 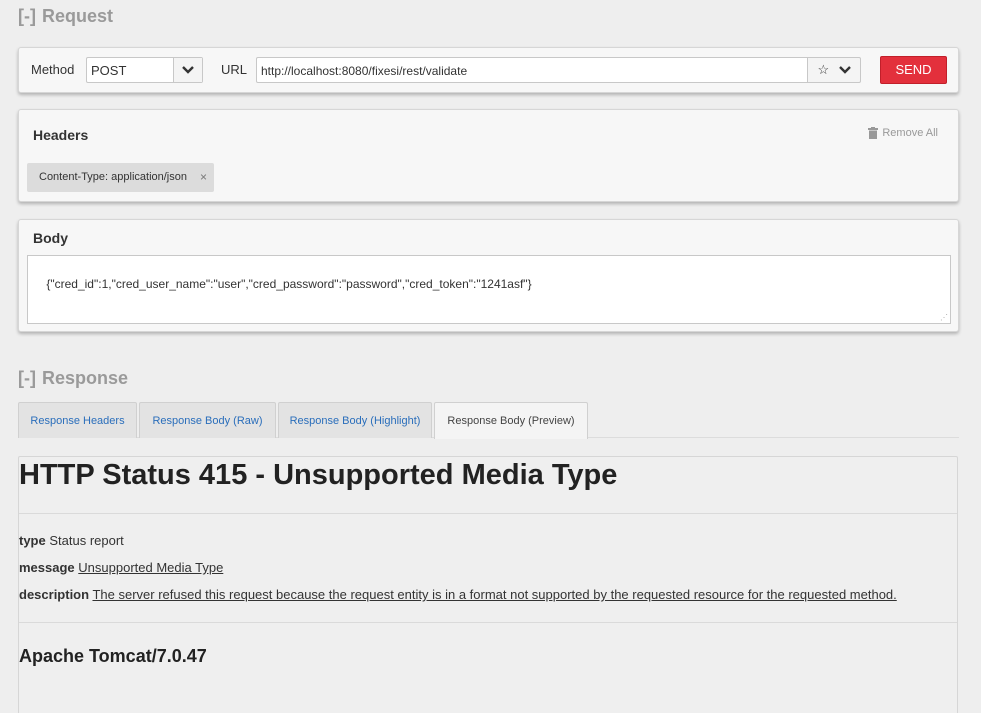 What do you see at coordinates (50, 238) in the screenshot?
I see `body-title: Body` at bounding box center [50, 238].